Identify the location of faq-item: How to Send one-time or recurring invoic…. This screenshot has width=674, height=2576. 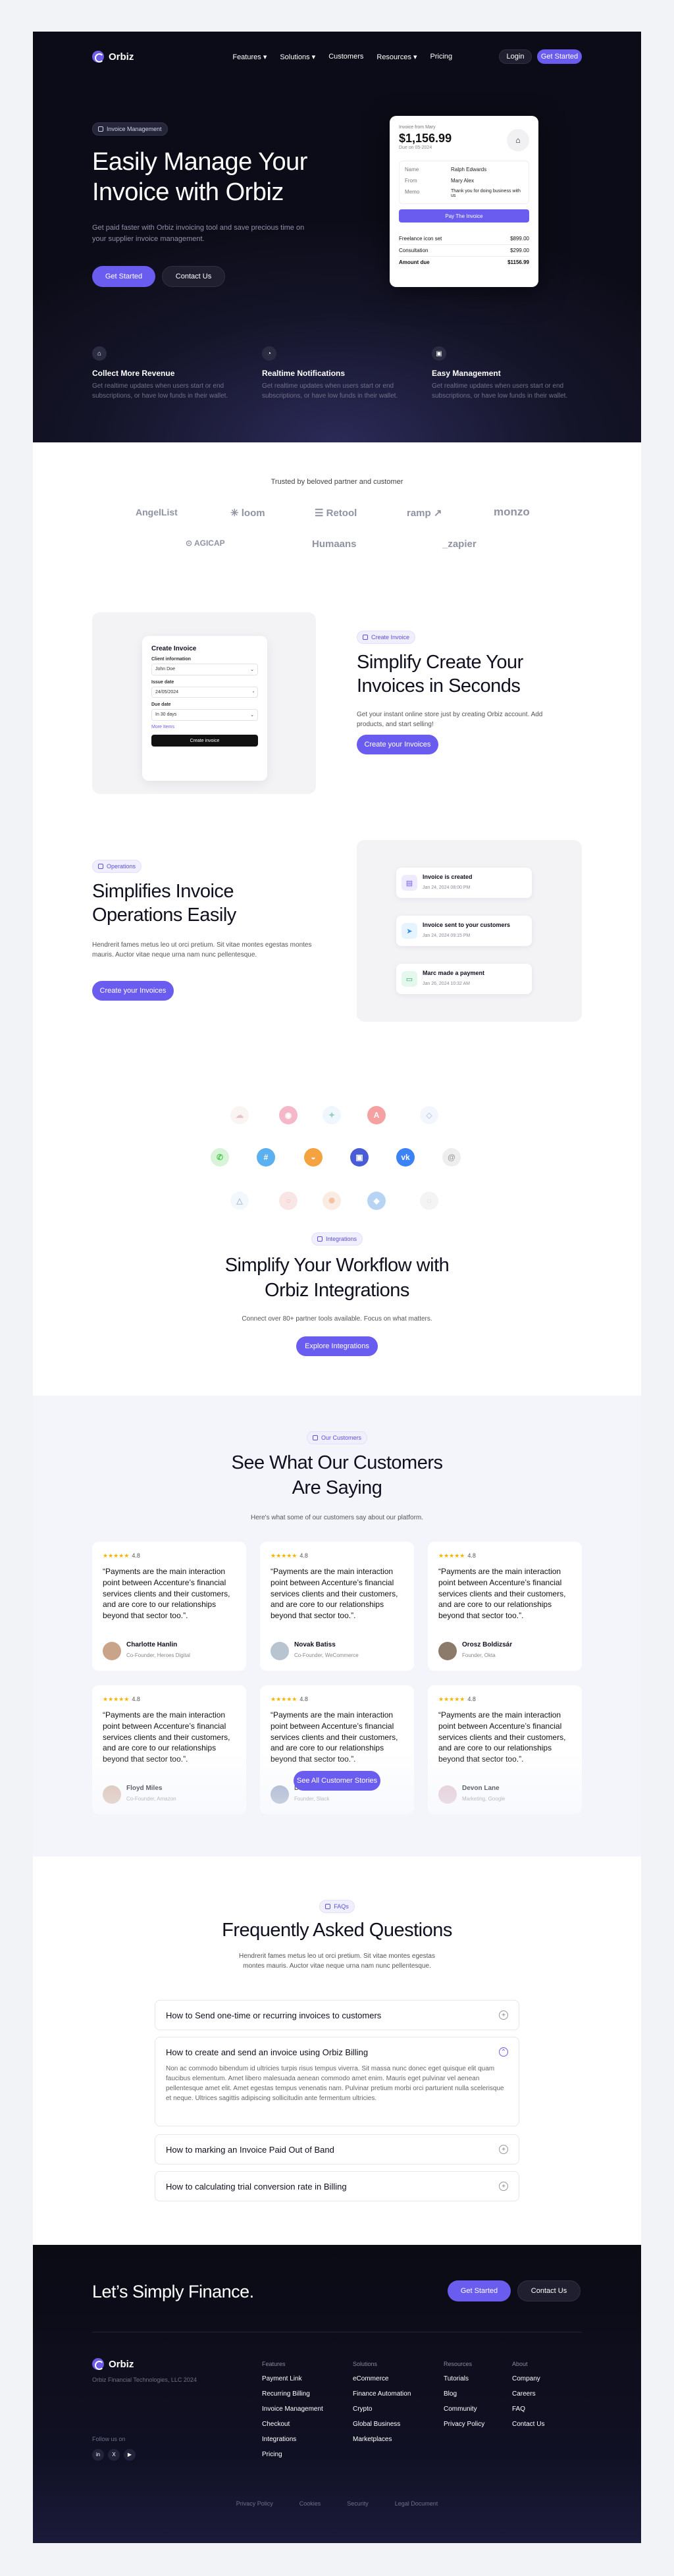
(337, 2015).